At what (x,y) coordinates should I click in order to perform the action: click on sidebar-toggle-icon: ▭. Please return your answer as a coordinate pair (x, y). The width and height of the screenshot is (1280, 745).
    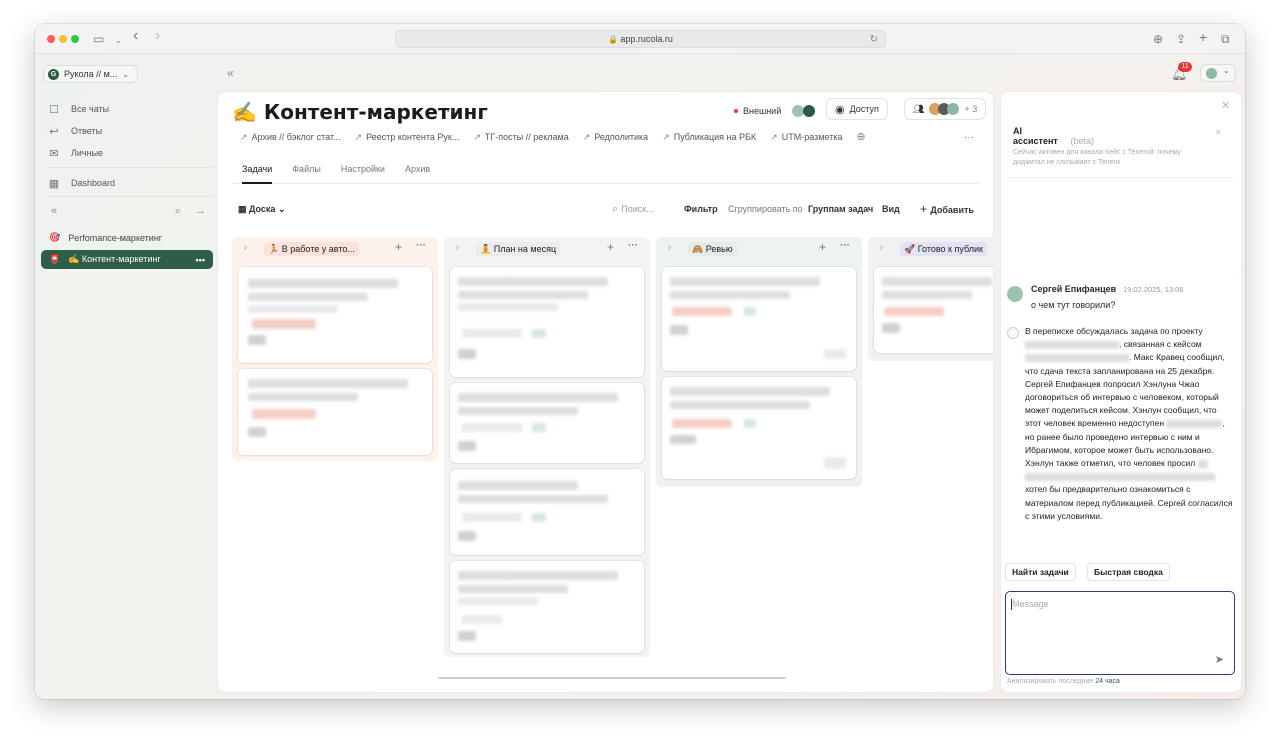
    Looking at the image, I should click on (98, 39).